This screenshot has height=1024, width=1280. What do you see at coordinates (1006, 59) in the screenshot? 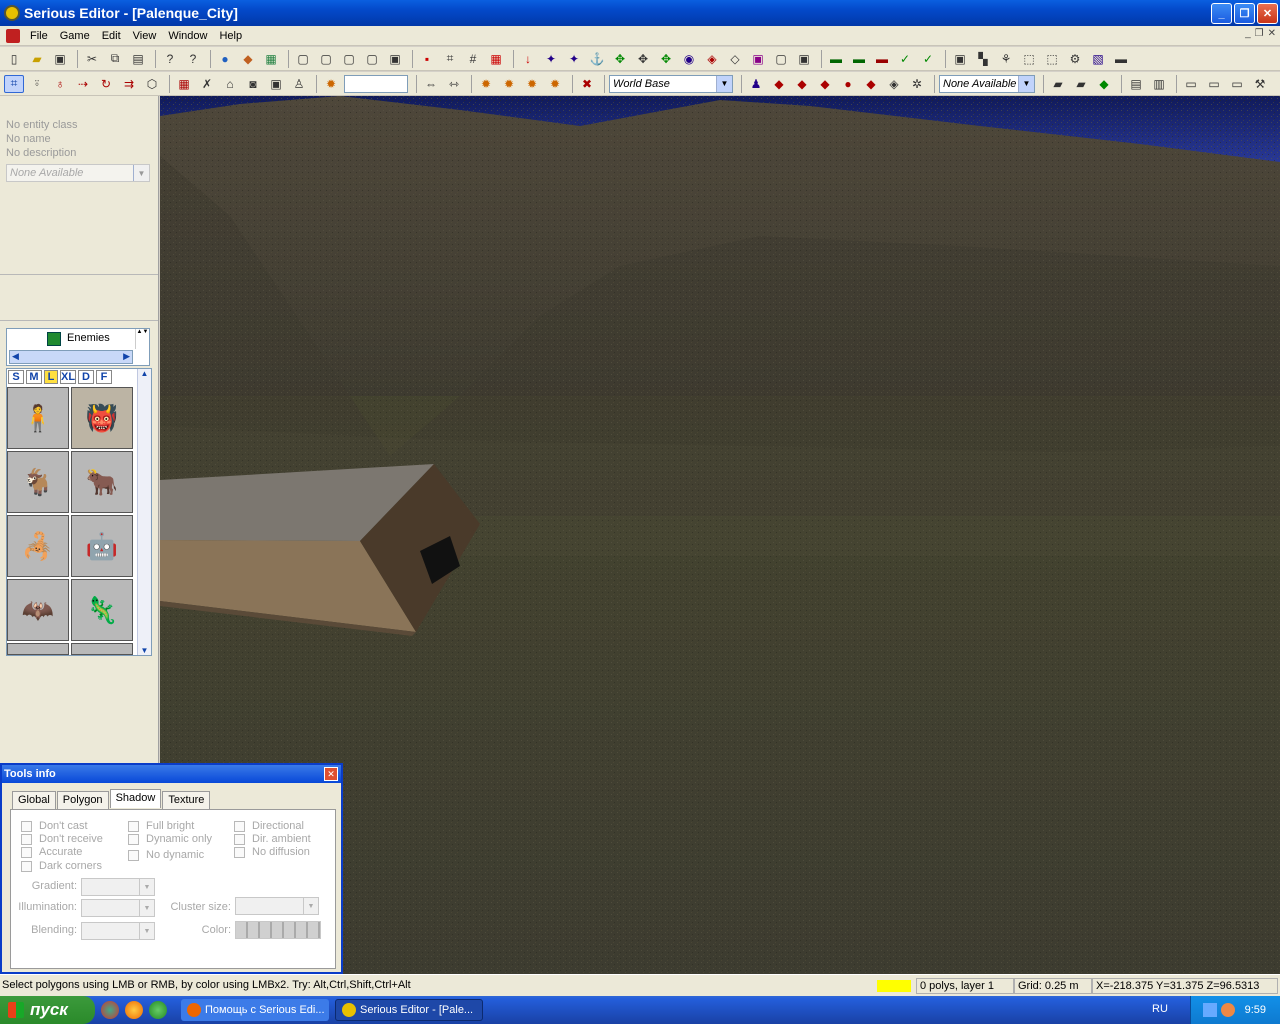
I see `tool-icon: ⚘` at bounding box center [1006, 59].